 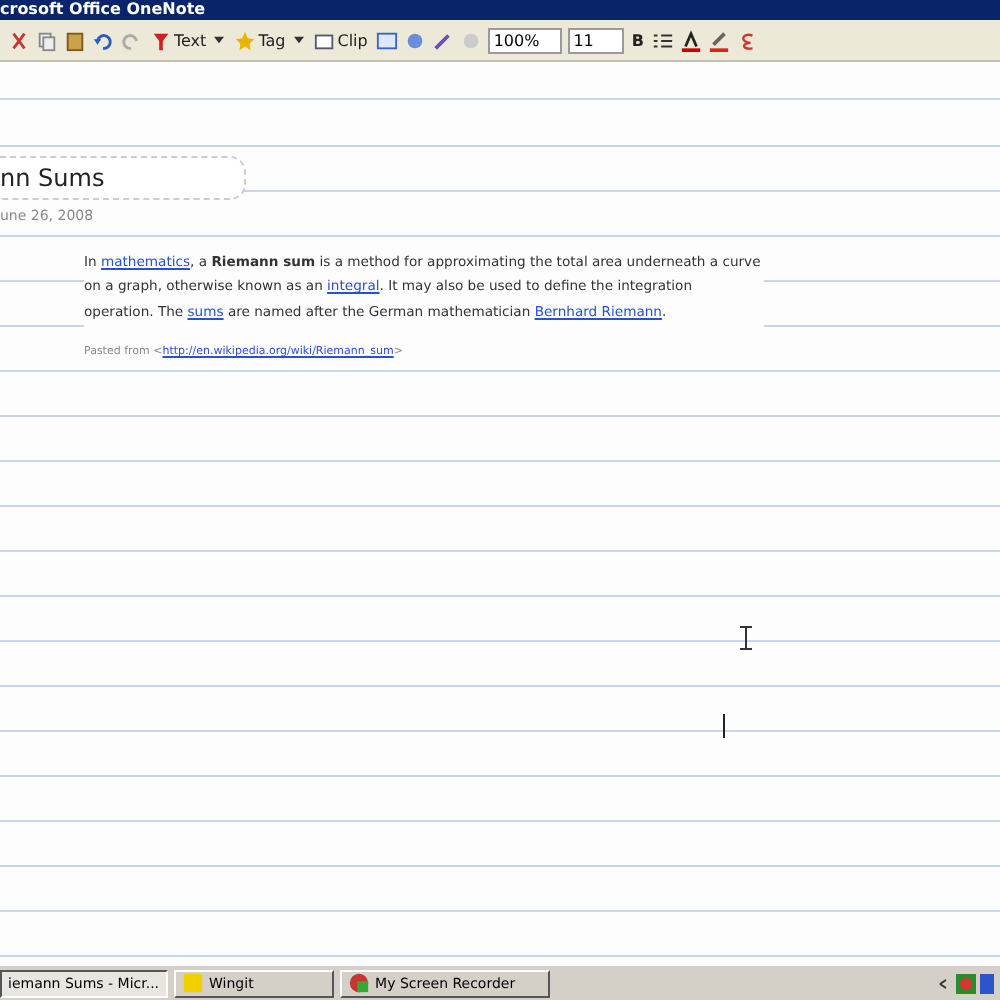 I want to click on page-title: nn Sums, so click(x=52, y=178).